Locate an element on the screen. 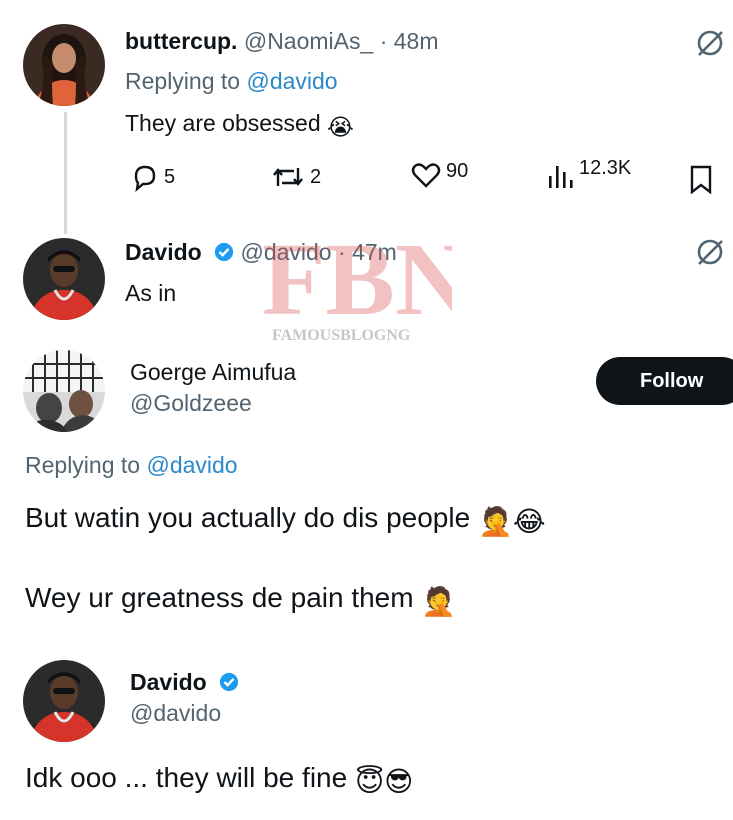  facepalm-laugh-emoji: 🤦😂 is located at coordinates (511, 521).